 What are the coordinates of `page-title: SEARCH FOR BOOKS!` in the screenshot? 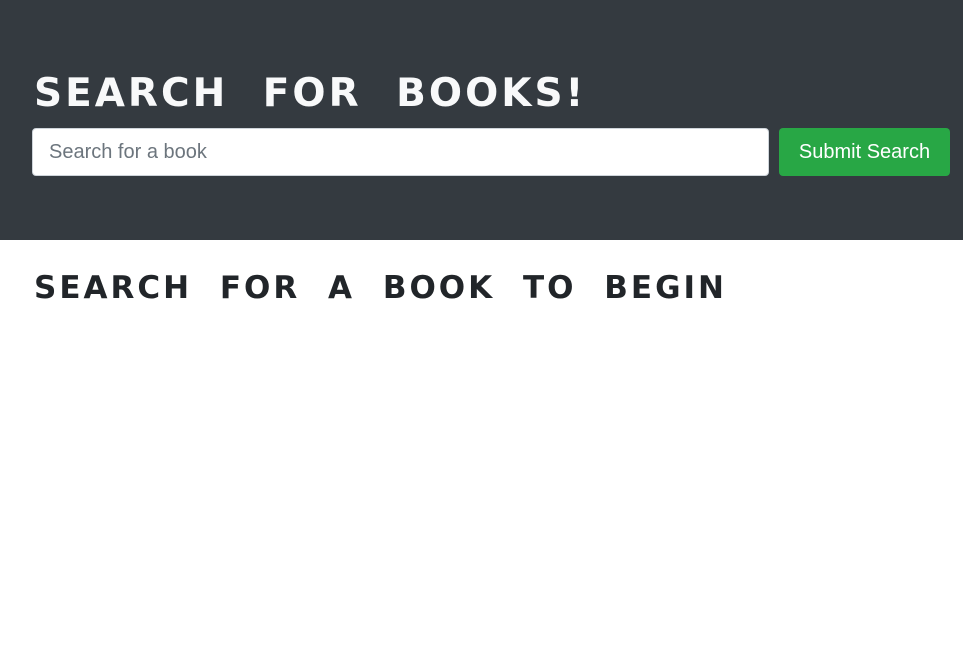 It's located at (310, 93).